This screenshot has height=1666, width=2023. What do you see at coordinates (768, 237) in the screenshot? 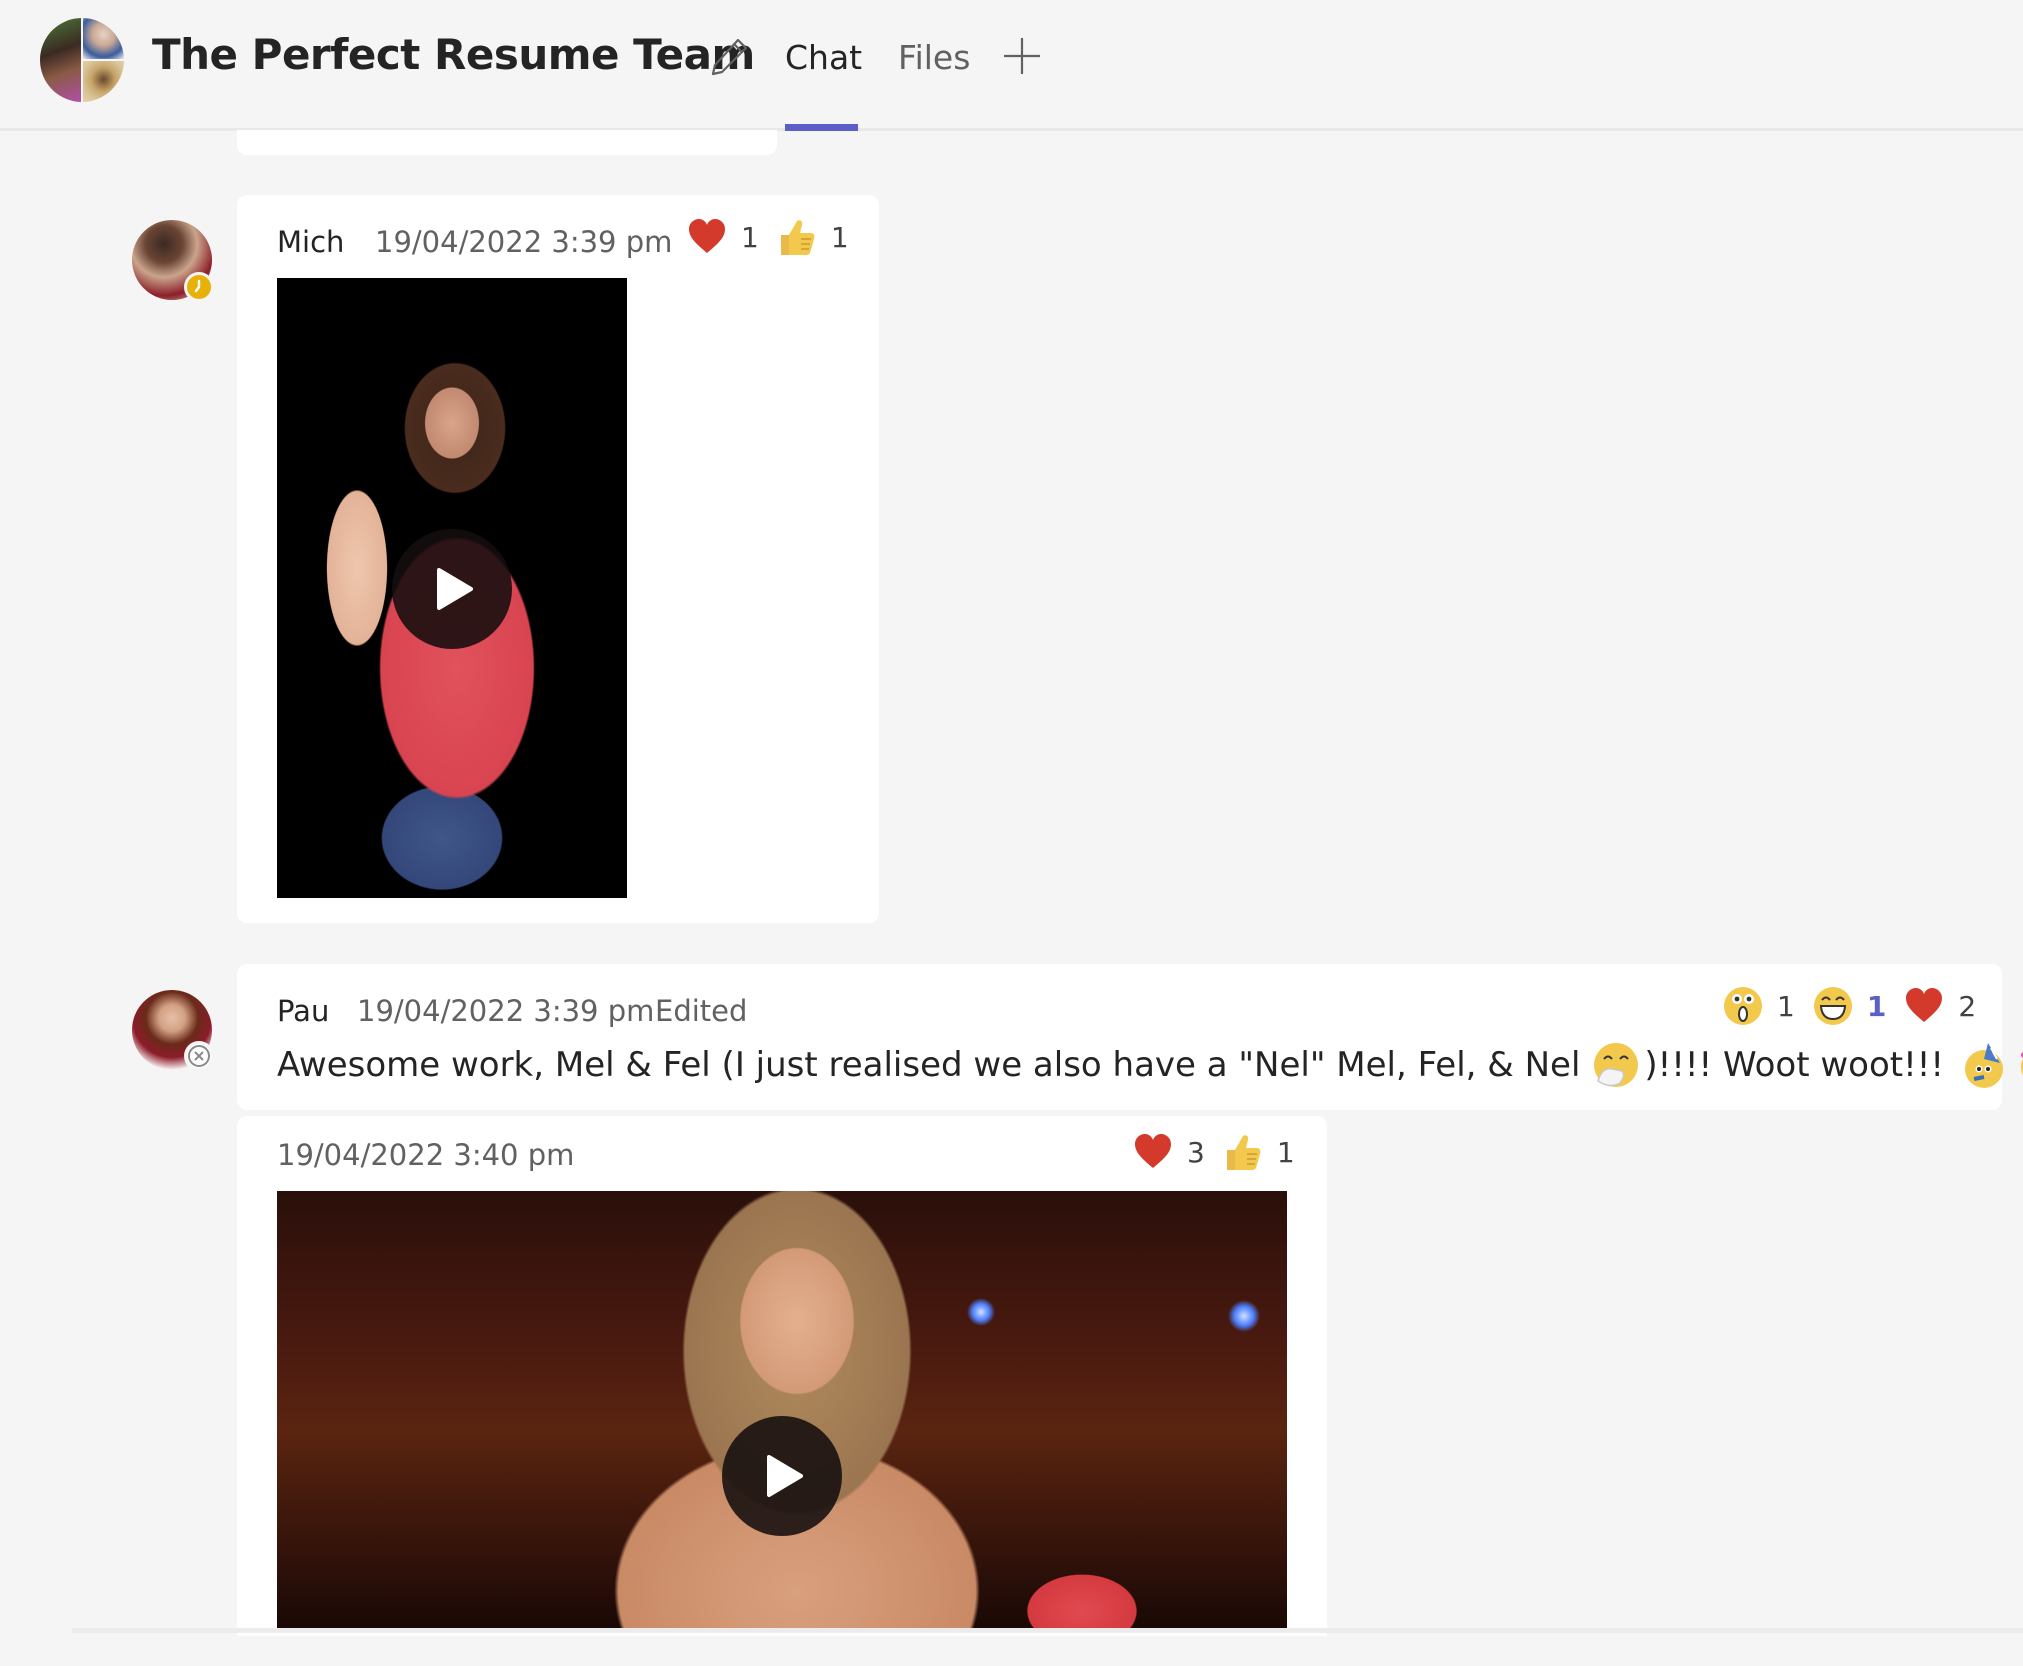
I see `reactions-bar: 1 1` at bounding box center [768, 237].